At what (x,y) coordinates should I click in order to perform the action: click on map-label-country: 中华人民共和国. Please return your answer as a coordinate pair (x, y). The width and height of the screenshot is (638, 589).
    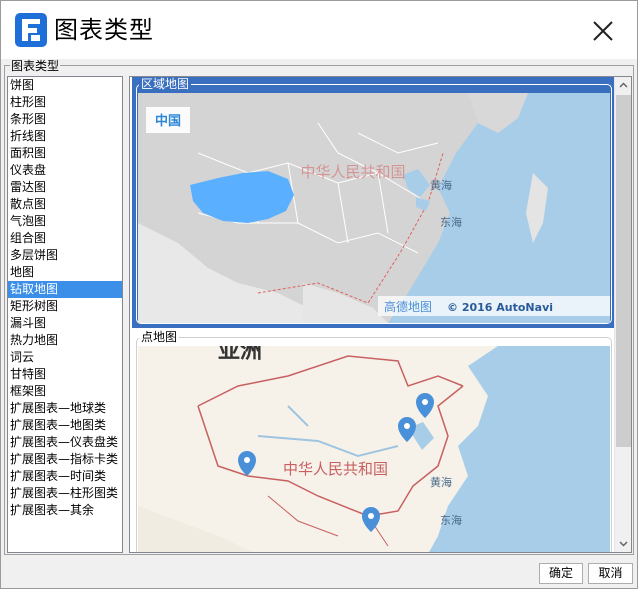
    Looking at the image, I should click on (335, 469).